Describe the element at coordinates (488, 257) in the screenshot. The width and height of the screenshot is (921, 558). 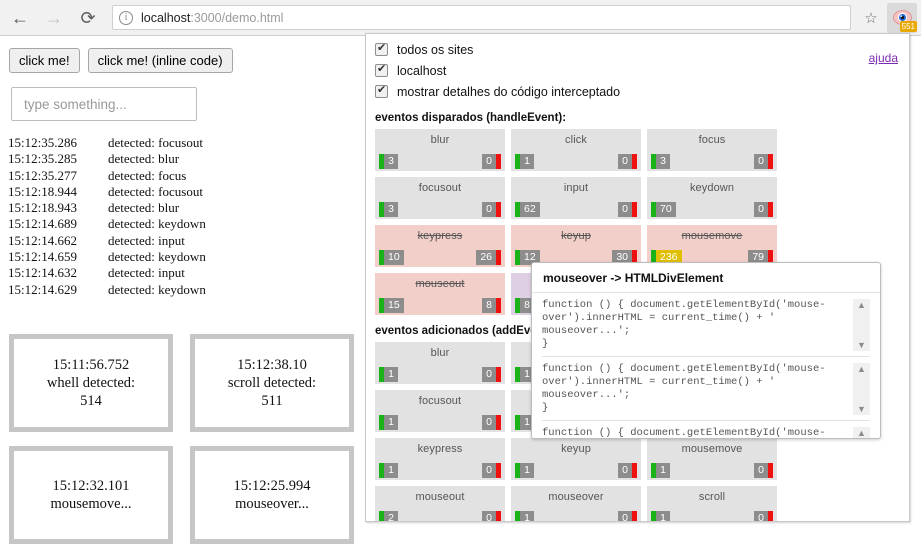
I see `event-card-blocked-count: 26` at that location.